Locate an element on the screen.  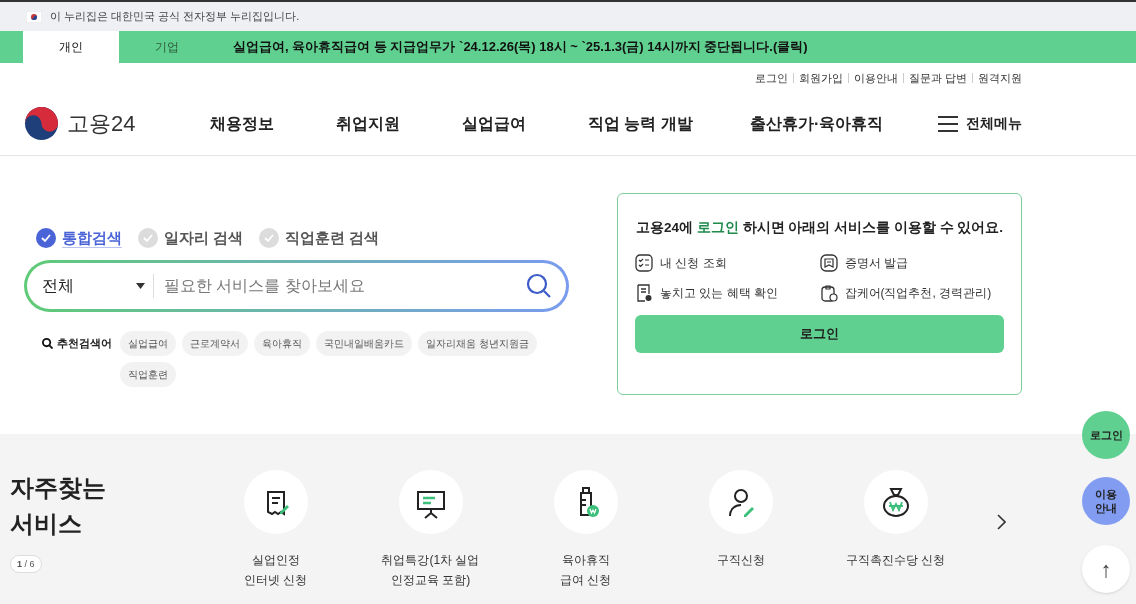
search-field: 전체 필요한 서비스를 찾아보세요 is located at coordinates (296, 285).